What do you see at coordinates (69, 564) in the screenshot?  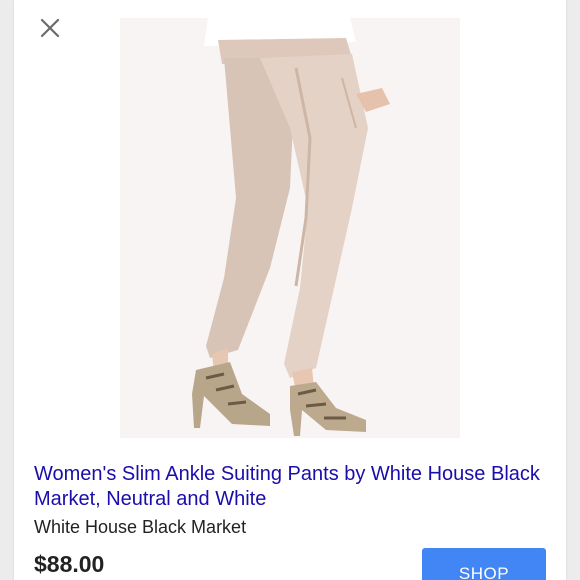 I see `product-price: $88.00` at bounding box center [69, 564].